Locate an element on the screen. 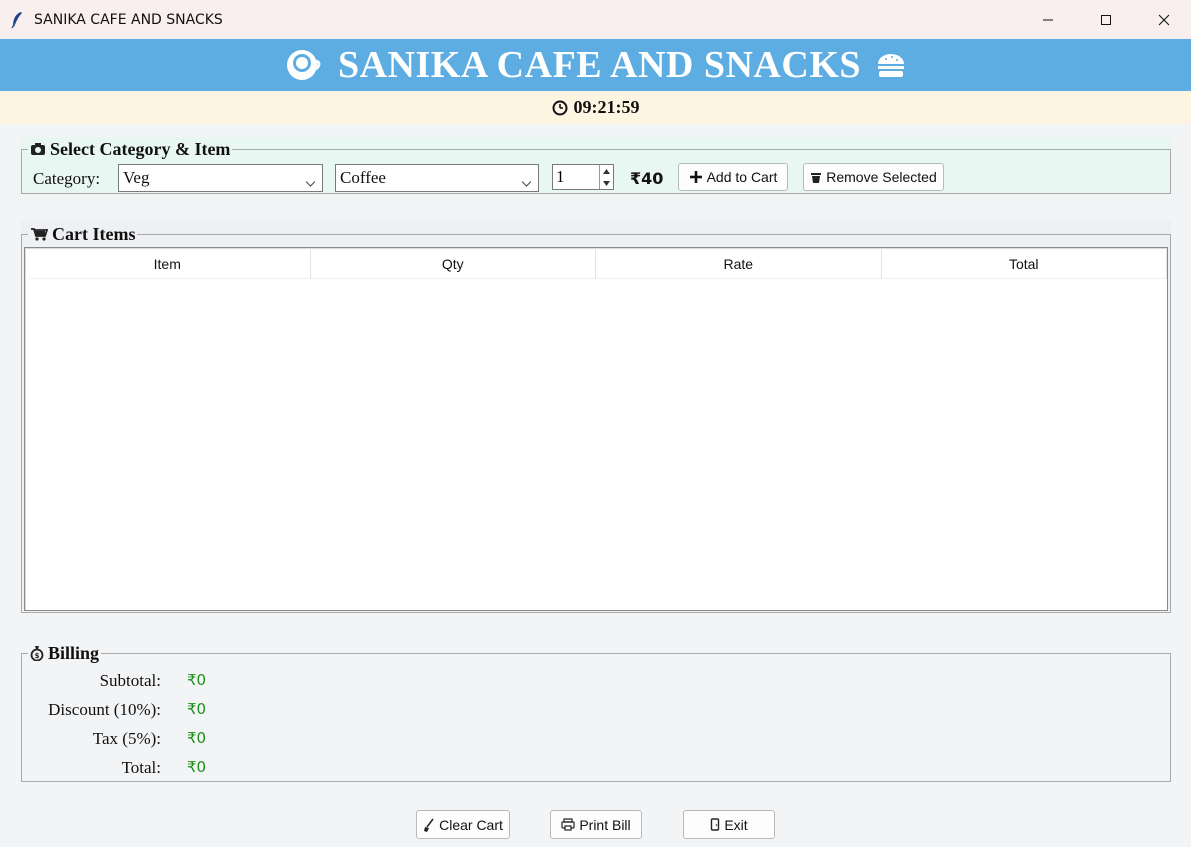 This screenshot has height=847, width=1191. category-select-value: Veg is located at coordinates (136, 177).